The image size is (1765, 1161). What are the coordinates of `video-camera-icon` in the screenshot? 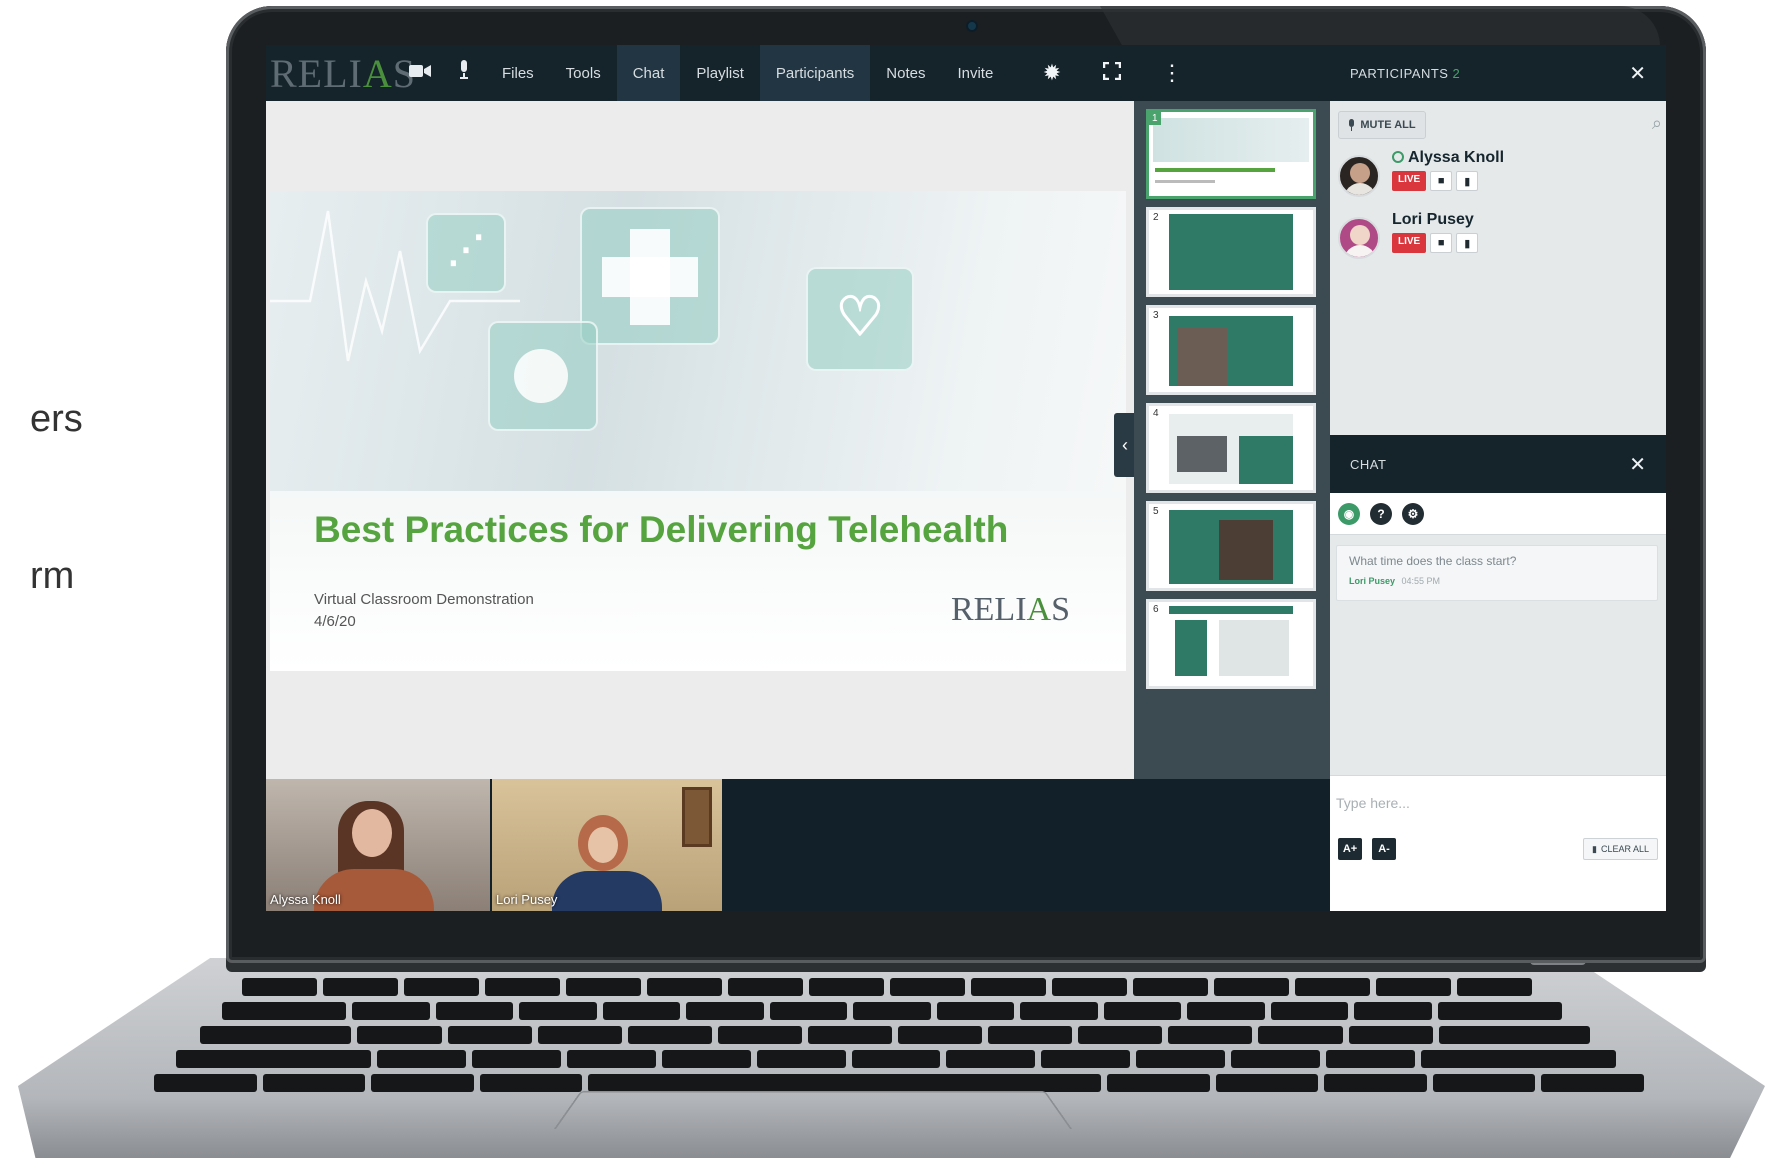 It's located at (420, 73).